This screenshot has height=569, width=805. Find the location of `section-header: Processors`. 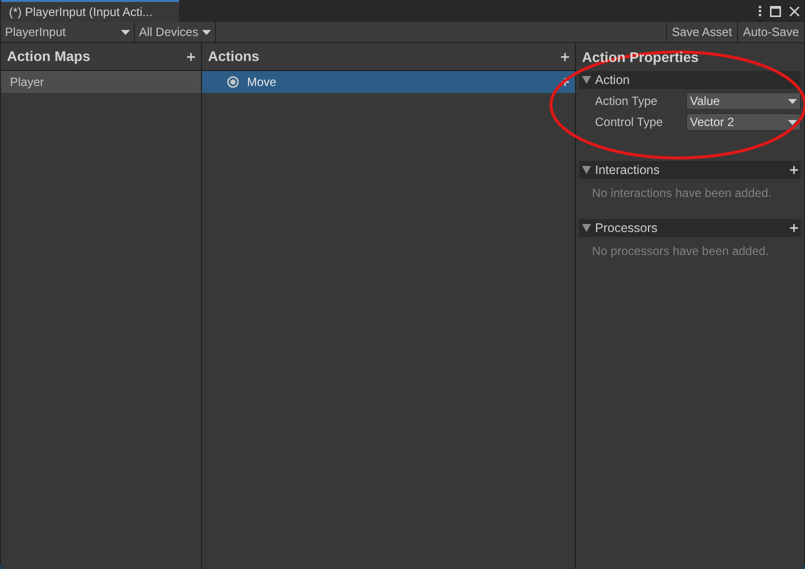

section-header: Processors is located at coordinates (690, 228).